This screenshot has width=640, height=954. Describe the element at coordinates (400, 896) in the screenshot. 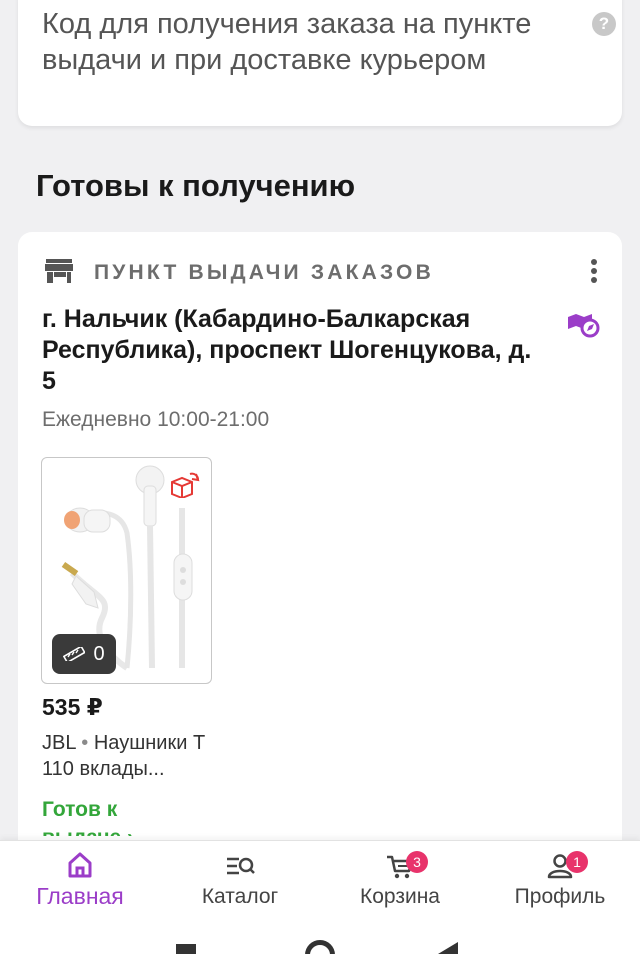

I see `nav-label-cart: Корзина` at that location.